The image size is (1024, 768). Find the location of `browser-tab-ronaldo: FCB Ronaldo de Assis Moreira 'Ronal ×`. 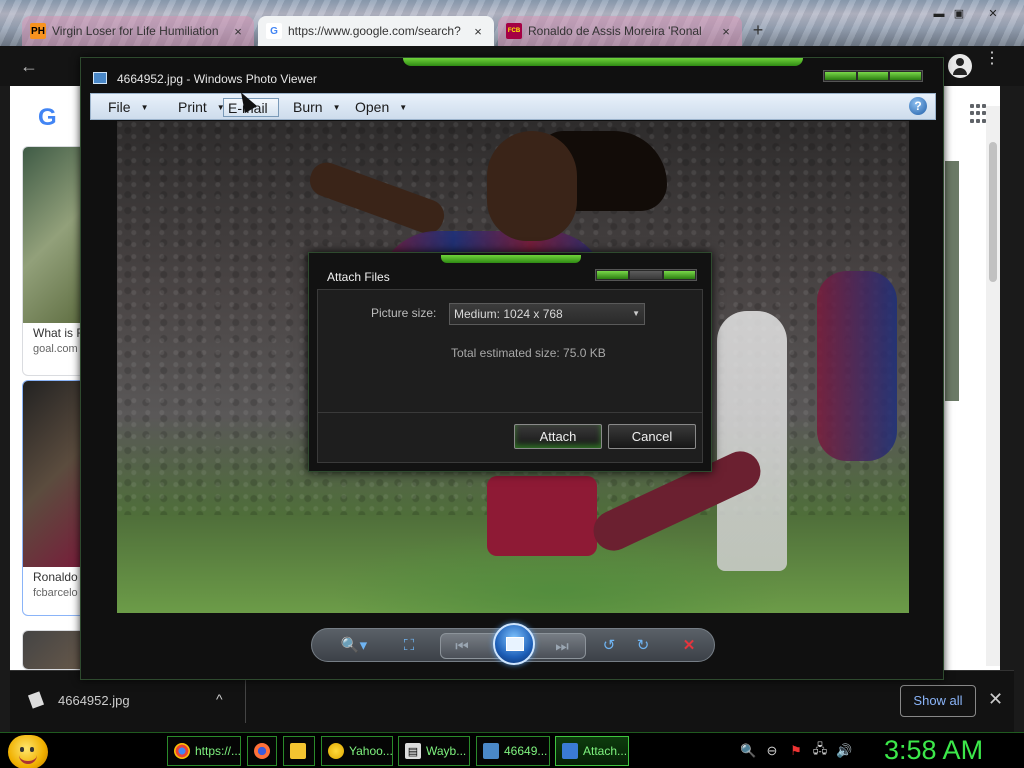

browser-tab-ronaldo: FCB Ronaldo de Assis Moreira 'Ronal × is located at coordinates (620, 31).